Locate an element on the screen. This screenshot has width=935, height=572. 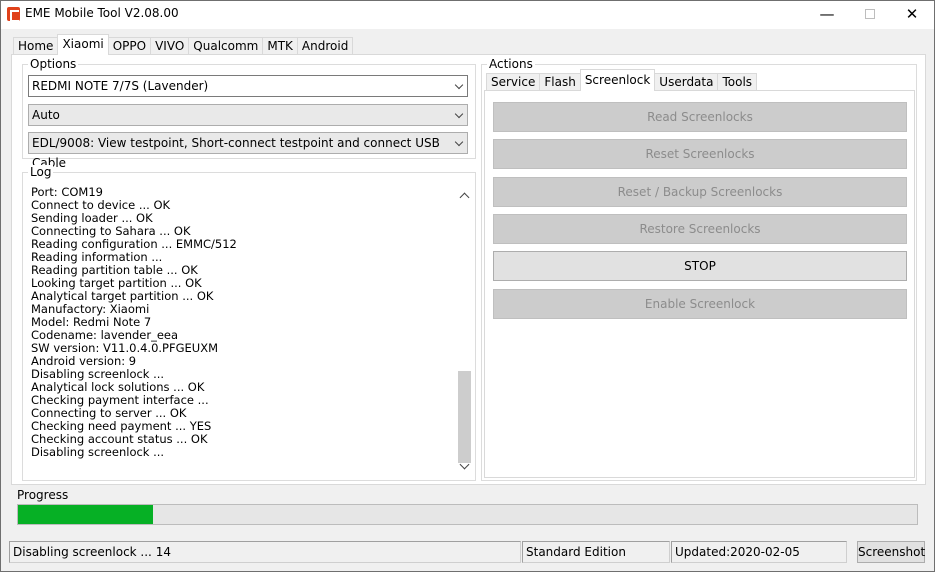
tab-service: Service is located at coordinates (513, 82).